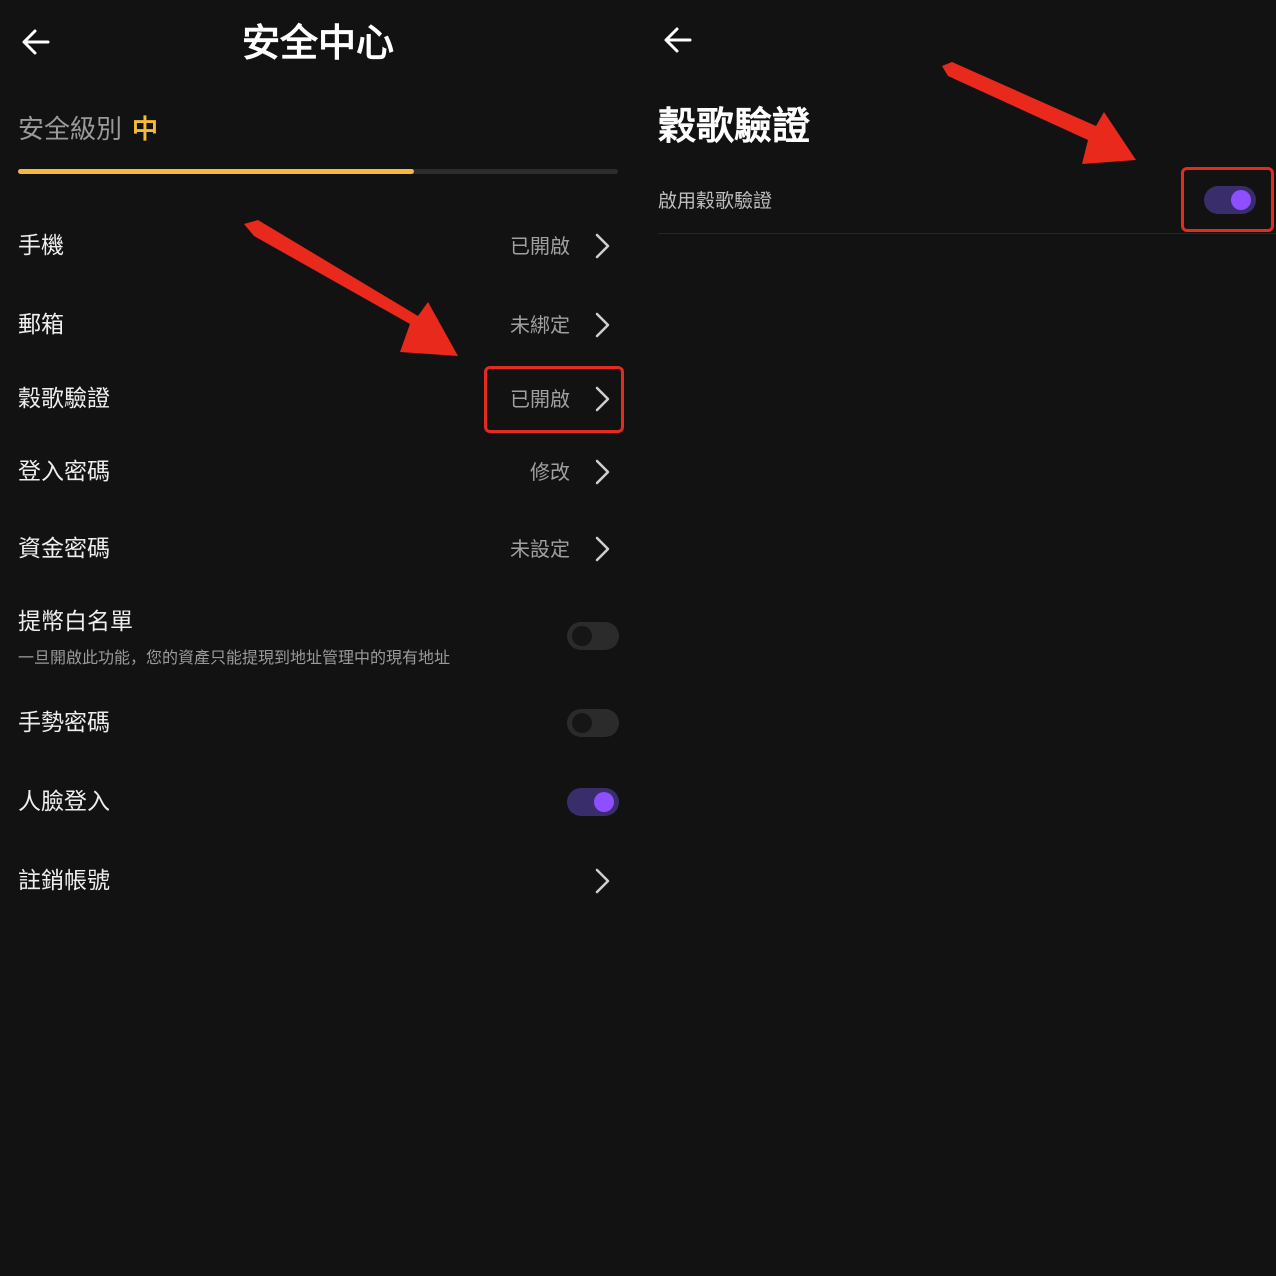  Describe the element at coordinates (320, 881) in the screenshot. I see `row-cancel-account: 註銷帳號` at that location.